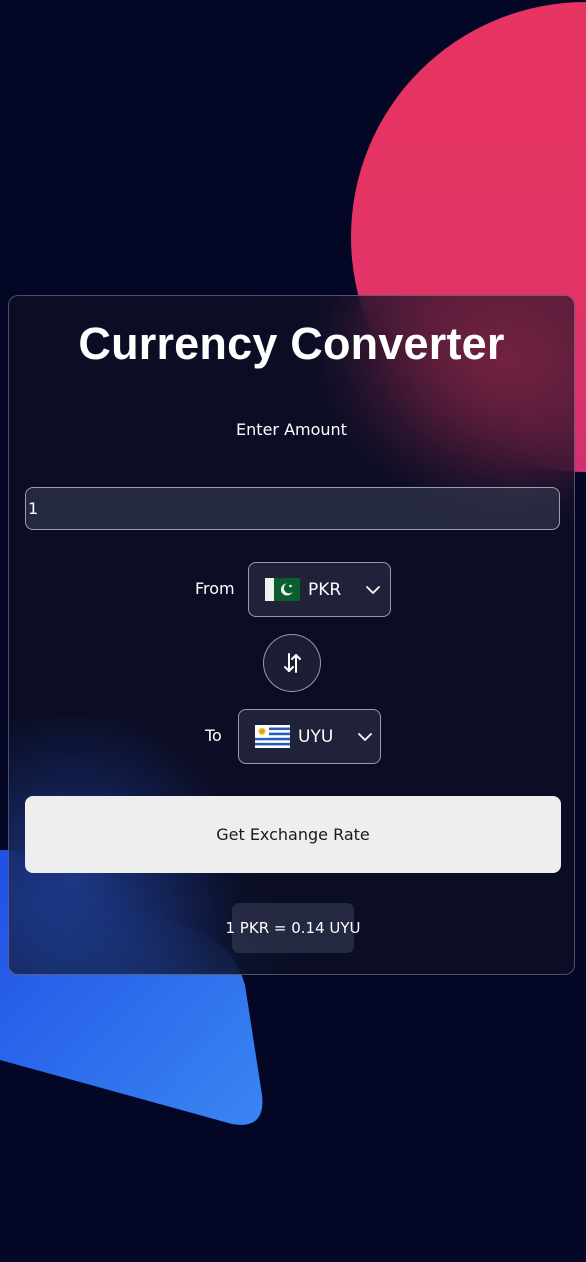 Image resolution: width=586 pixels, height=1262 pixels. What do you see at coordinates (292, 508) in the screenshot?
I see `amount-input` at bounding box center [292, 508].